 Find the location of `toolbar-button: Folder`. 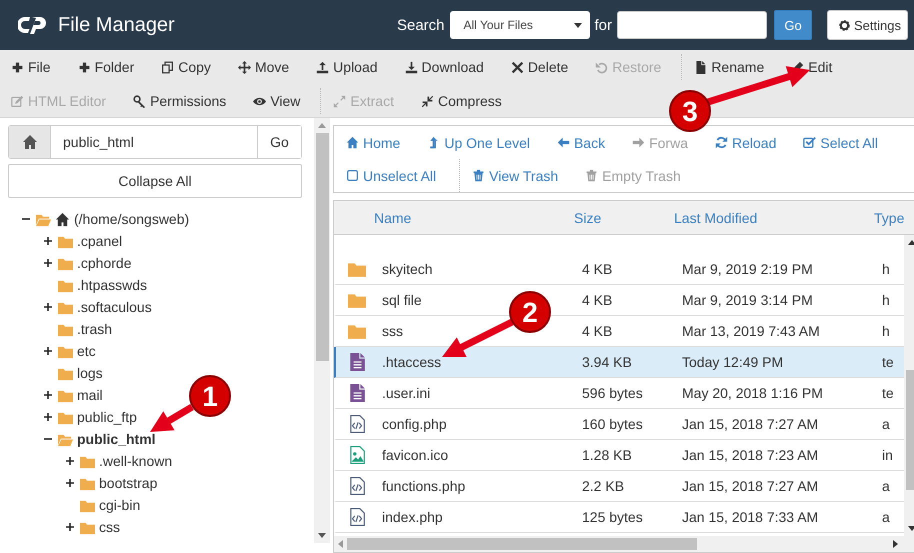

toolbar-button: Folder is located at coordinates (106, 67).